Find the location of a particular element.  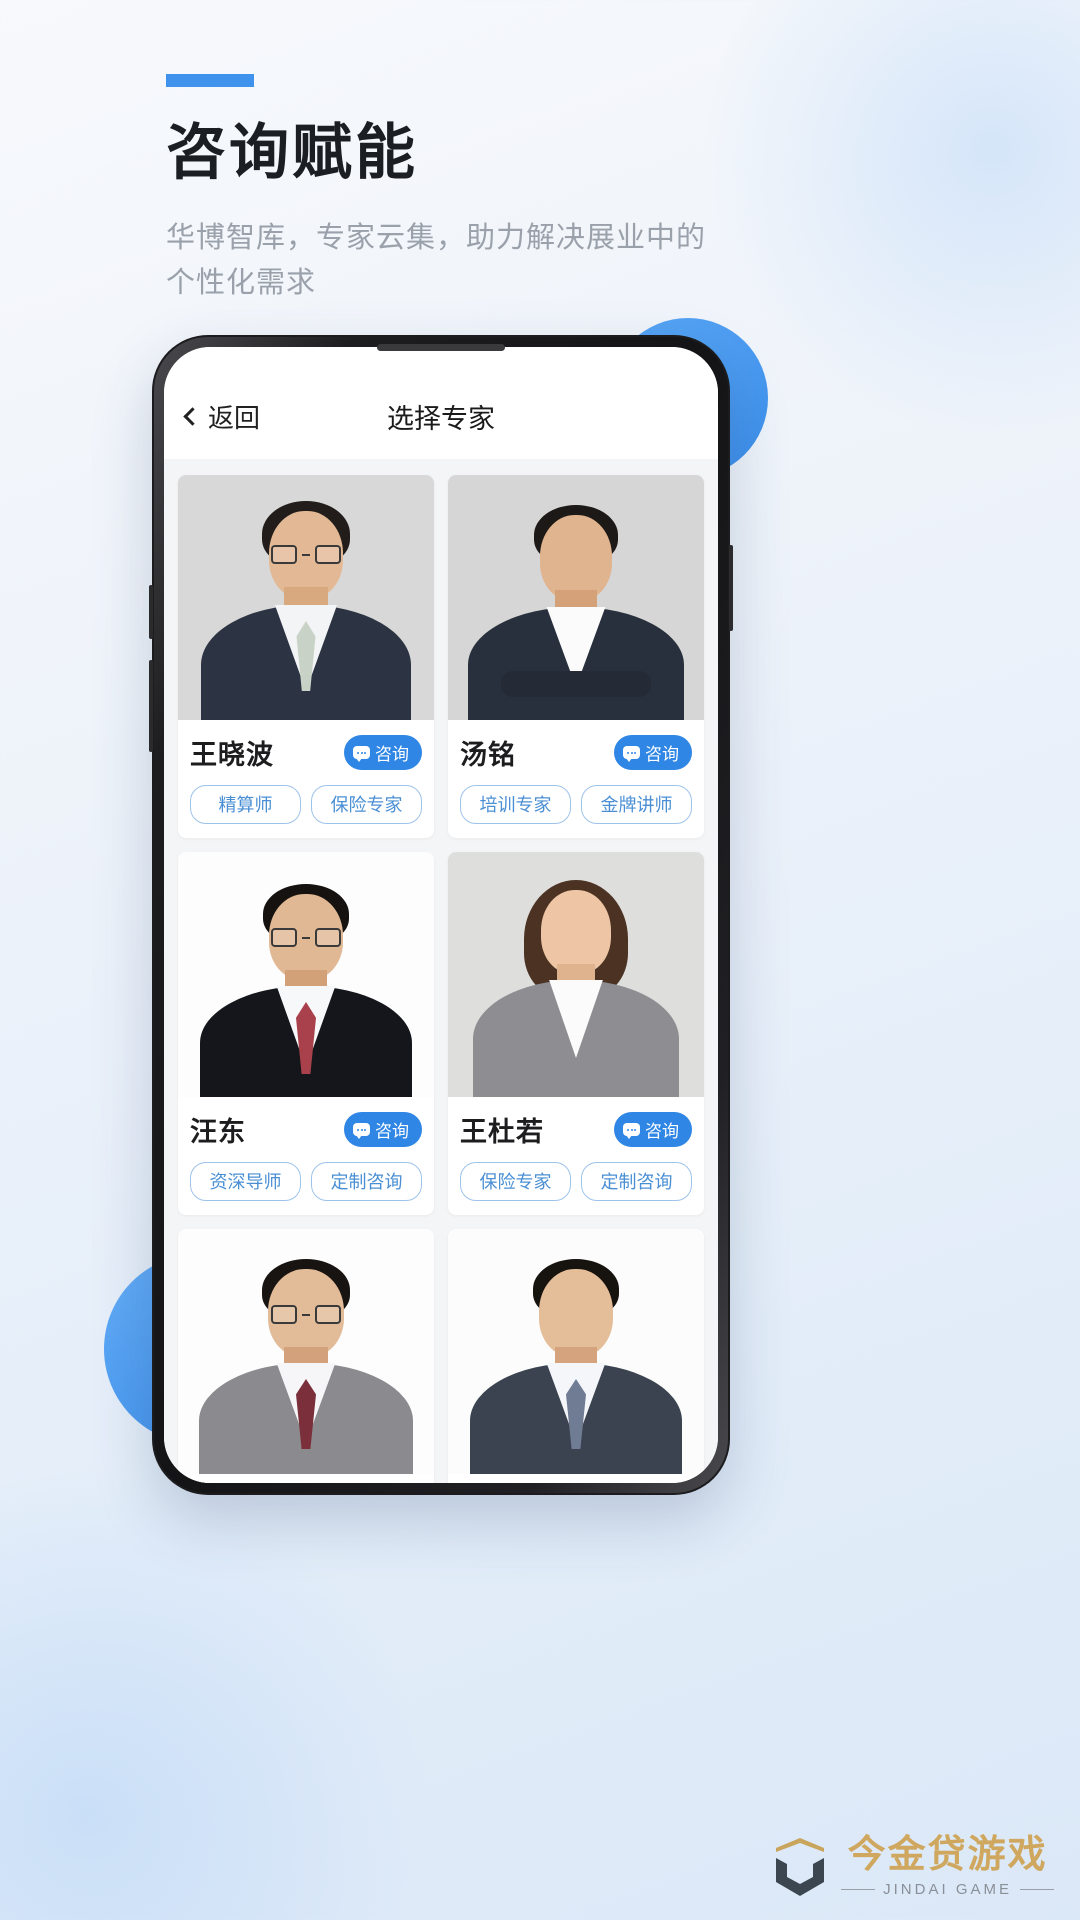

expert-card: 汤铭 咨询 培训专家 金牌讲师 is located at coordinates (576, 656).